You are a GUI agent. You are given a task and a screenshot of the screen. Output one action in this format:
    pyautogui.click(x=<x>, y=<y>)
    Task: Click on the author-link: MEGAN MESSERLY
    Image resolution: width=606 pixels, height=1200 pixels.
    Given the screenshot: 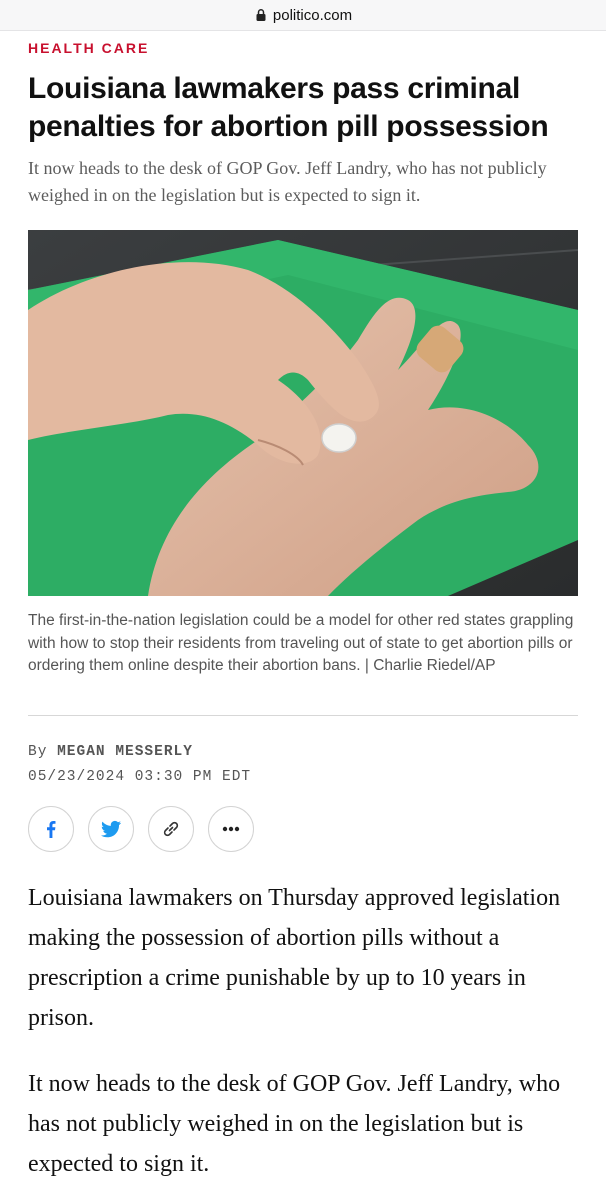 What is the action you would take?
    pyautogui.click(x=125, y=752)
    